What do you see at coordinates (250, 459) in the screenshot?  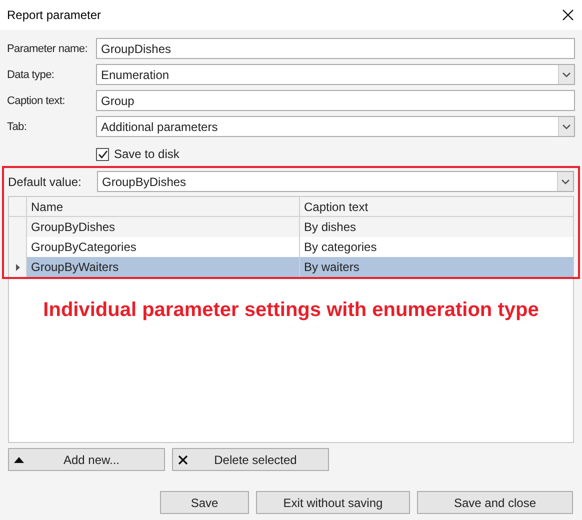 I see `delete-button: Delete selected` at bounding box center [250, 459].